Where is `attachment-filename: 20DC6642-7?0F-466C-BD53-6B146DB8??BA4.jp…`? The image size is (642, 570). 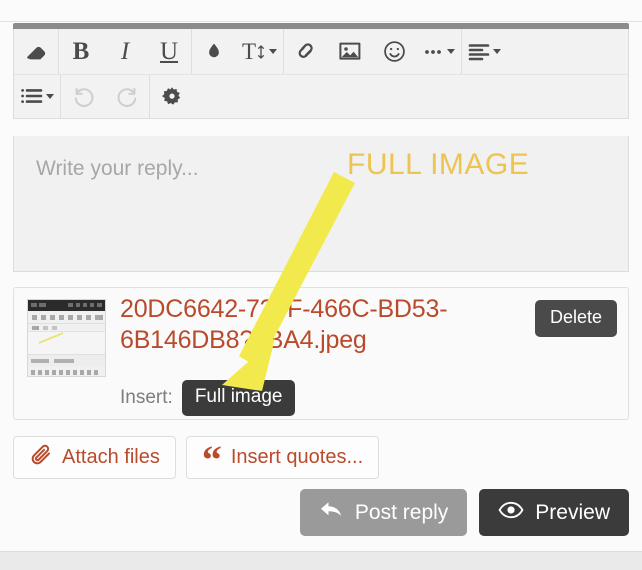 attachment-filename: 20DC6642-7?0F-466C-BD53-6B146DB8??BA4.jp… is located at coordinates (305, 325).